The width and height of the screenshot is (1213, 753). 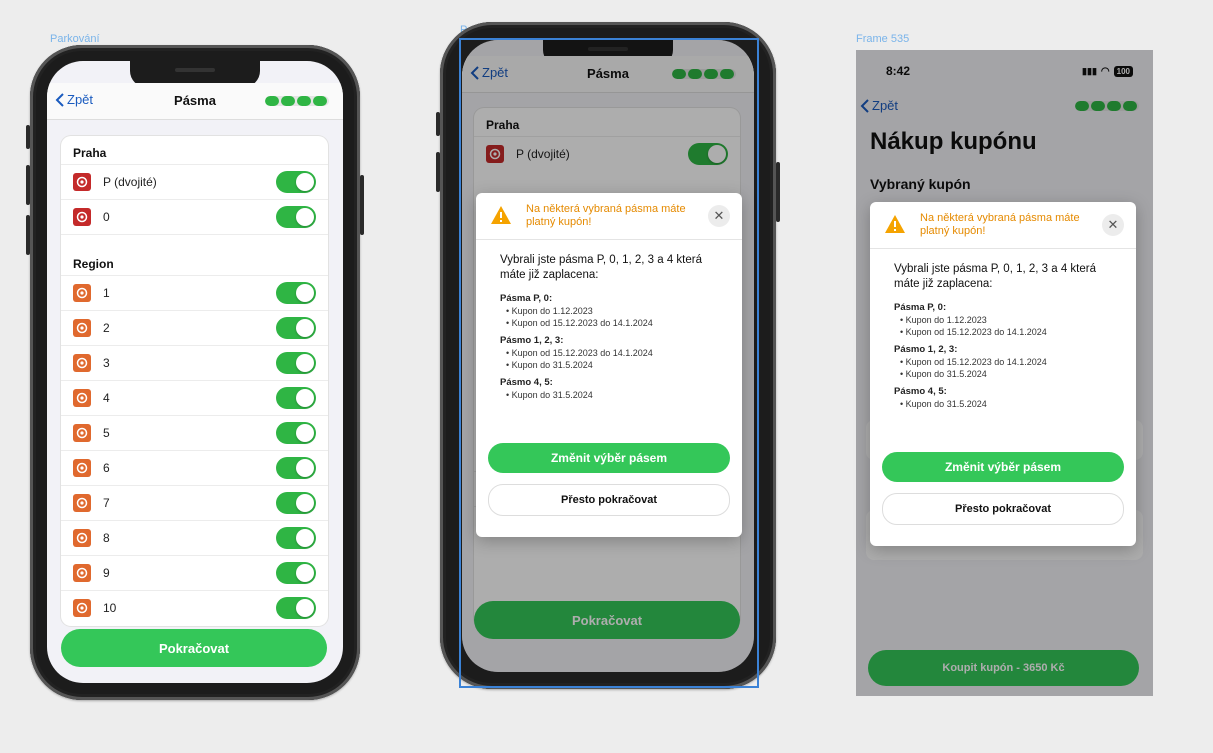 I want to click on zone-label: 6, so click(x=106, y=468).